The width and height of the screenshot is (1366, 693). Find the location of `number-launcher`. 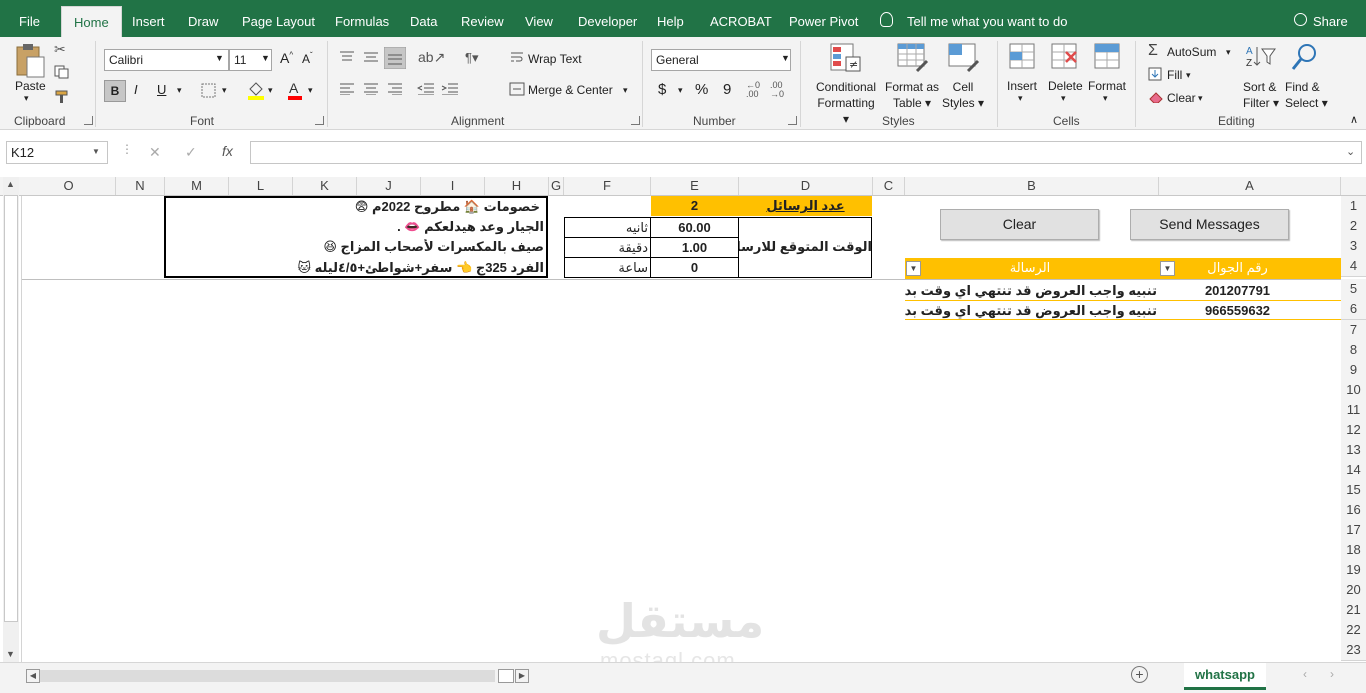

number-launcher is located at coordinates (792, 120).